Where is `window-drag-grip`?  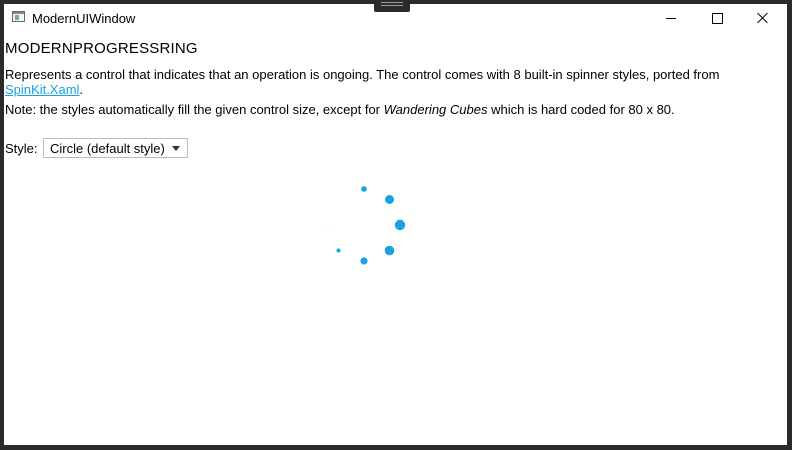 window-drag-grip is located at coordinates (392, 6).